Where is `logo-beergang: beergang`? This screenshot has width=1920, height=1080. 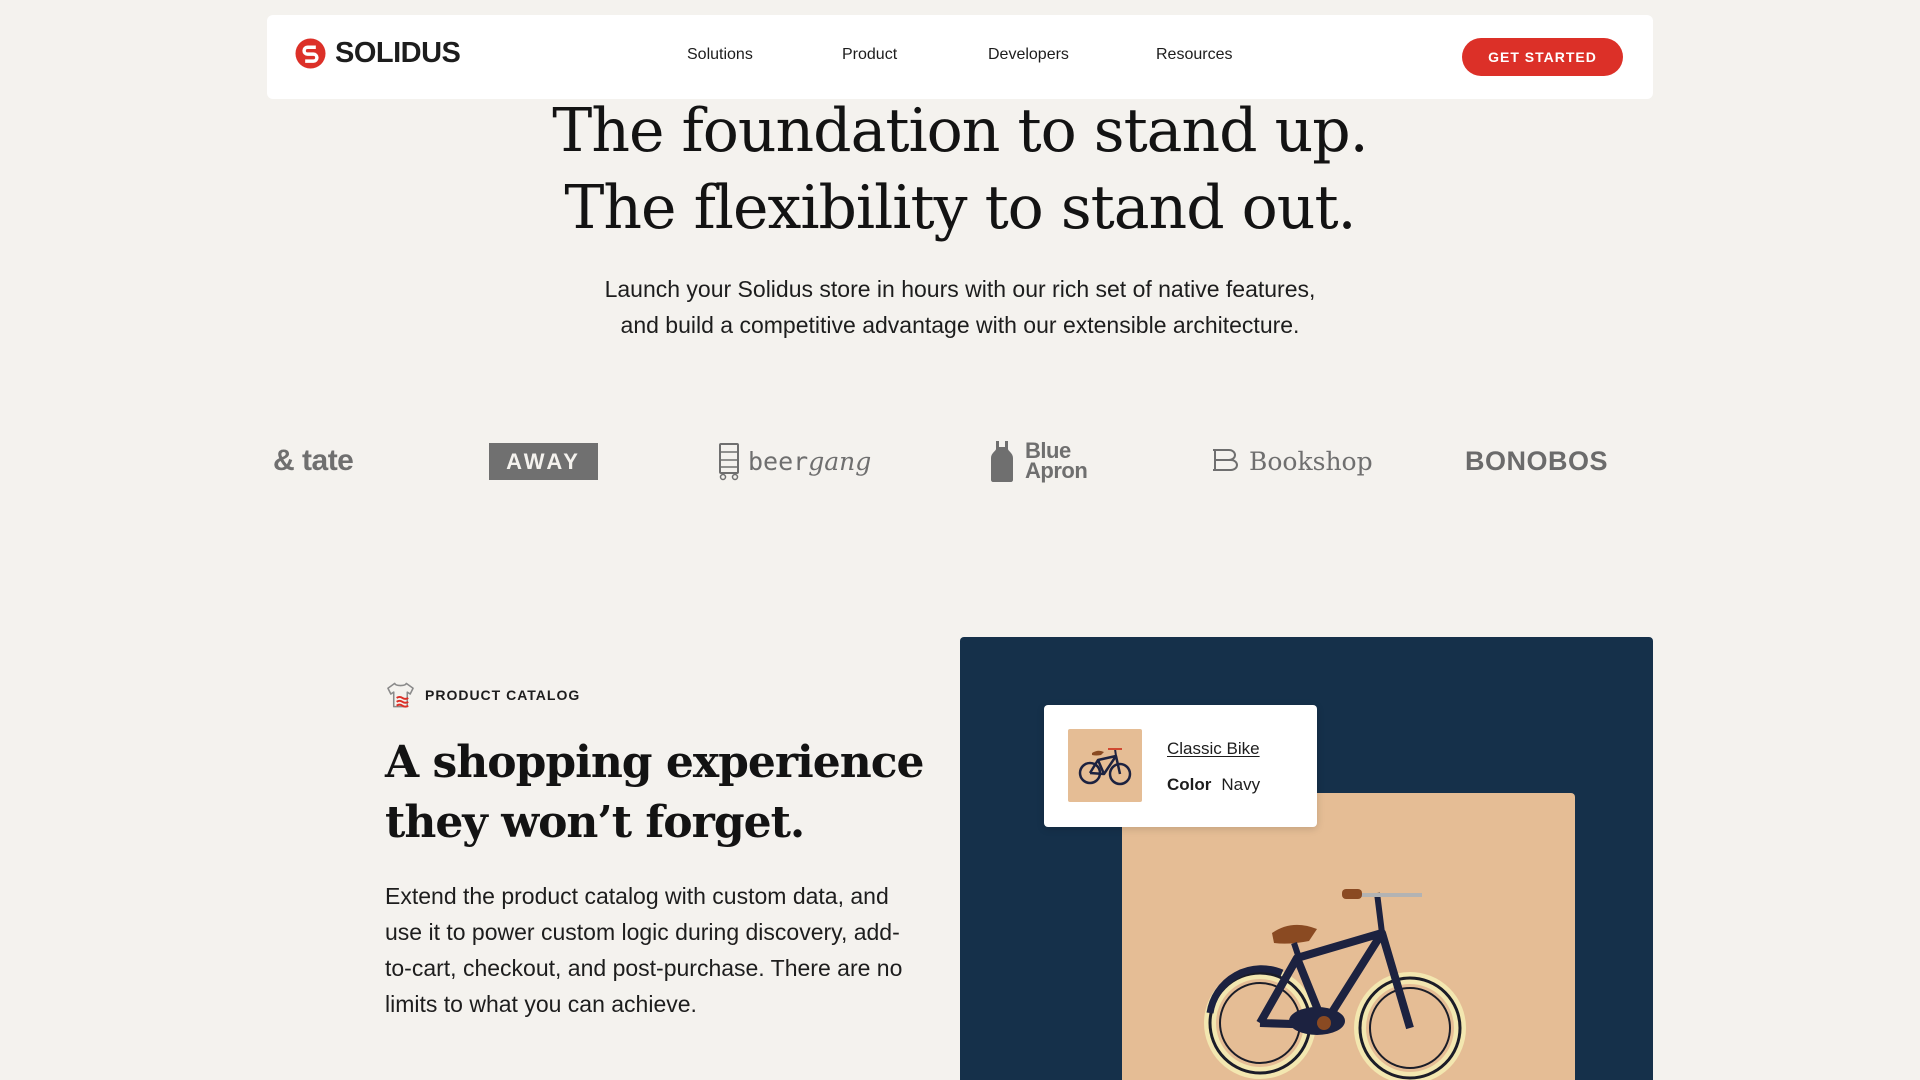 logo-beergang: beergang is located at coordinates (793, 461).